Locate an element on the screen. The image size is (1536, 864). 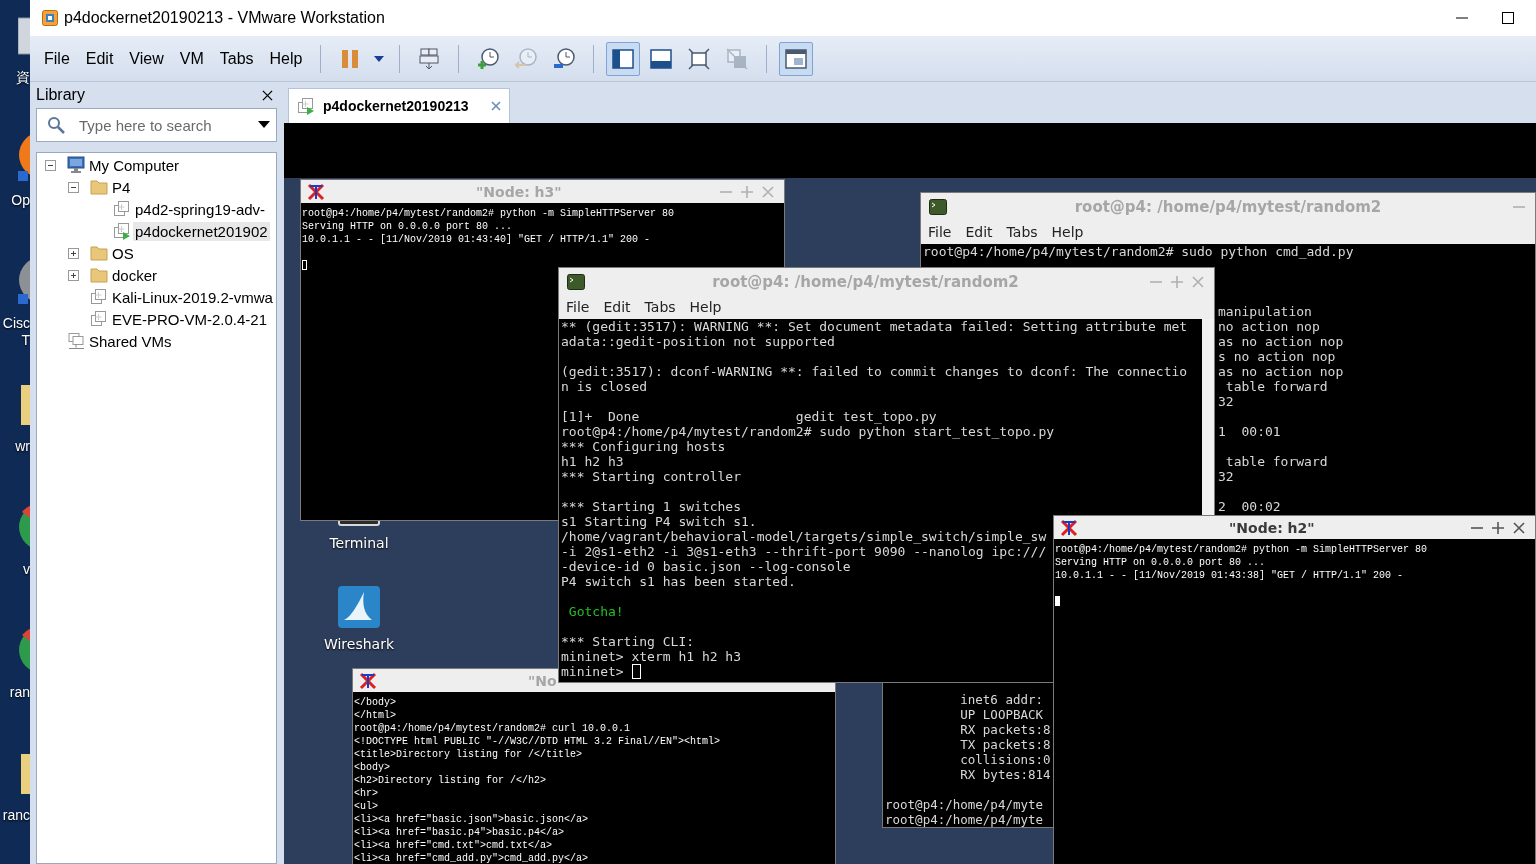
terminal-line: -i 2@s1-eth2 -i 3@s1-eth3 --thrift-port 9090 --nanolog ipc:/// is located at coordinates (804, 551).